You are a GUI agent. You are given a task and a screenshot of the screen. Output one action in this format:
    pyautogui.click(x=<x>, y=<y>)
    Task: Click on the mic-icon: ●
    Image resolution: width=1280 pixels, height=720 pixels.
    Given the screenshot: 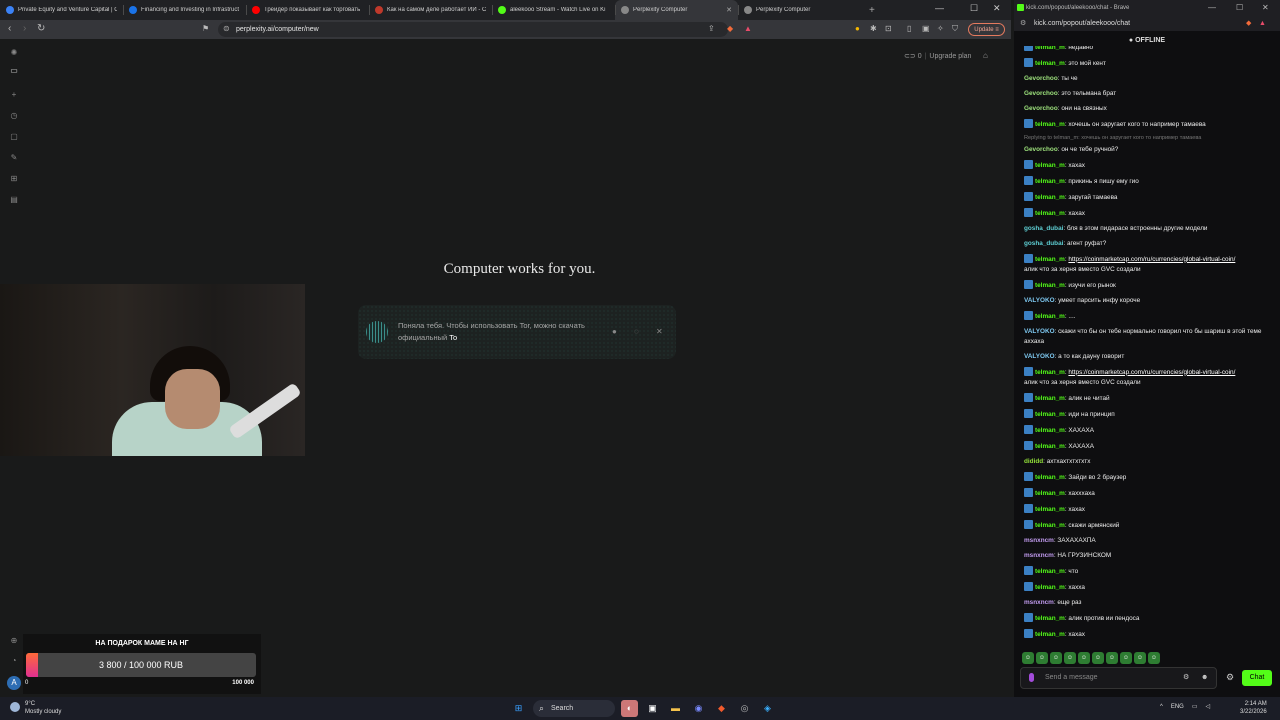 What is the action you would take?
    pyautogui.click(x=614, y=331)
    